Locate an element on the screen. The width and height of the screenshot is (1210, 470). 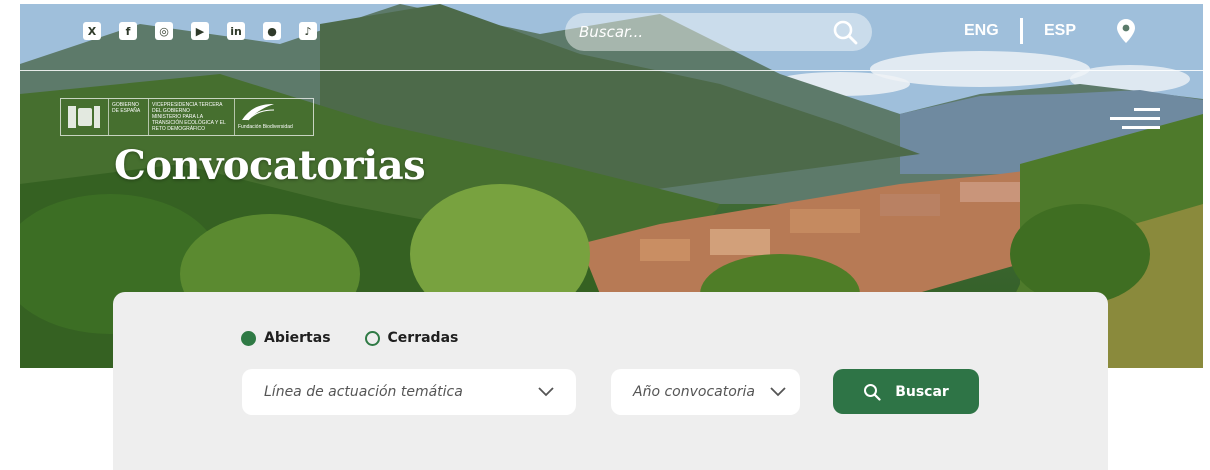
lang-eng-link: ENG is located at coordinates (981, 31).